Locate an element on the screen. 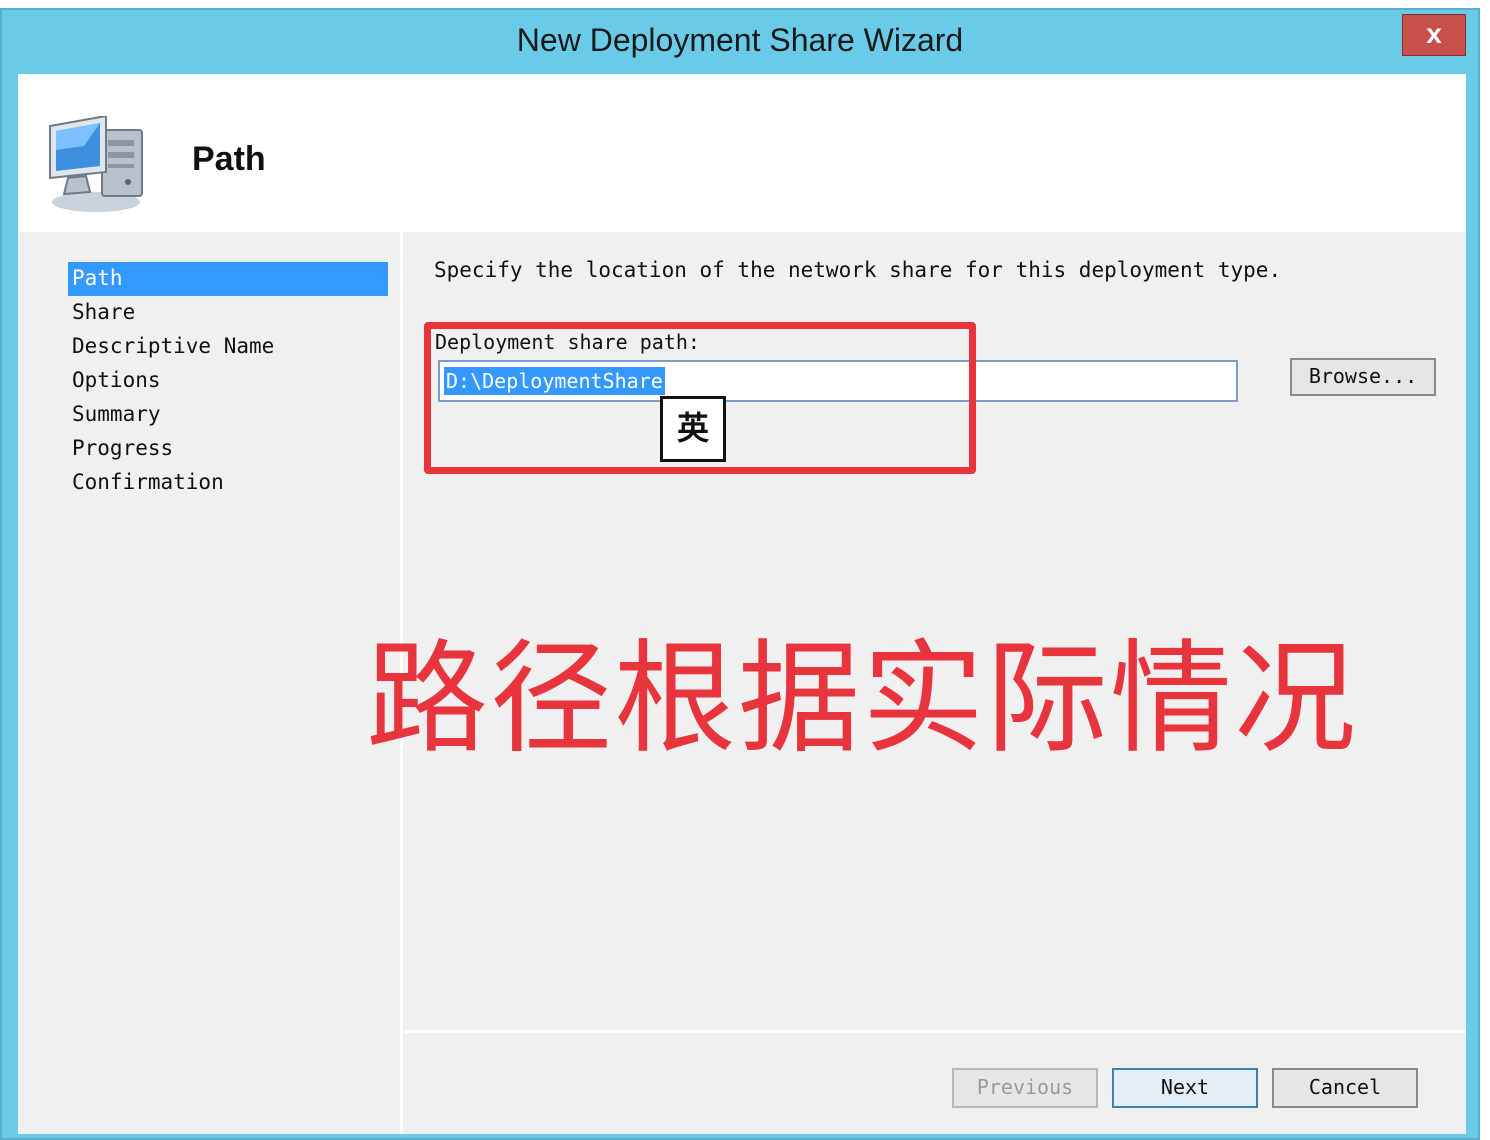 The width and height of the screenshot is (1490, 1140). title-bar: New Deployment Share Wizard x is located at coordinates (740, 41).